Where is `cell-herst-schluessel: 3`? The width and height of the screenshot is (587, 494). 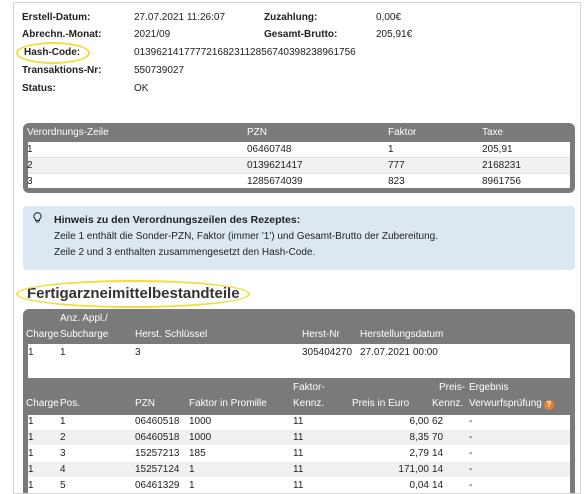
cell-herst-schluessel: 3 is located at coordinates (138, 352).